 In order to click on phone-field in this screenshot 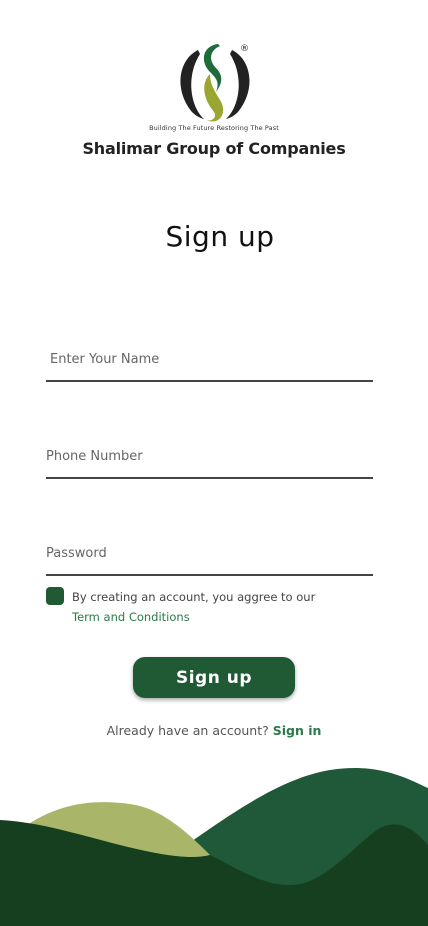, I will do `click(209, 460)`.